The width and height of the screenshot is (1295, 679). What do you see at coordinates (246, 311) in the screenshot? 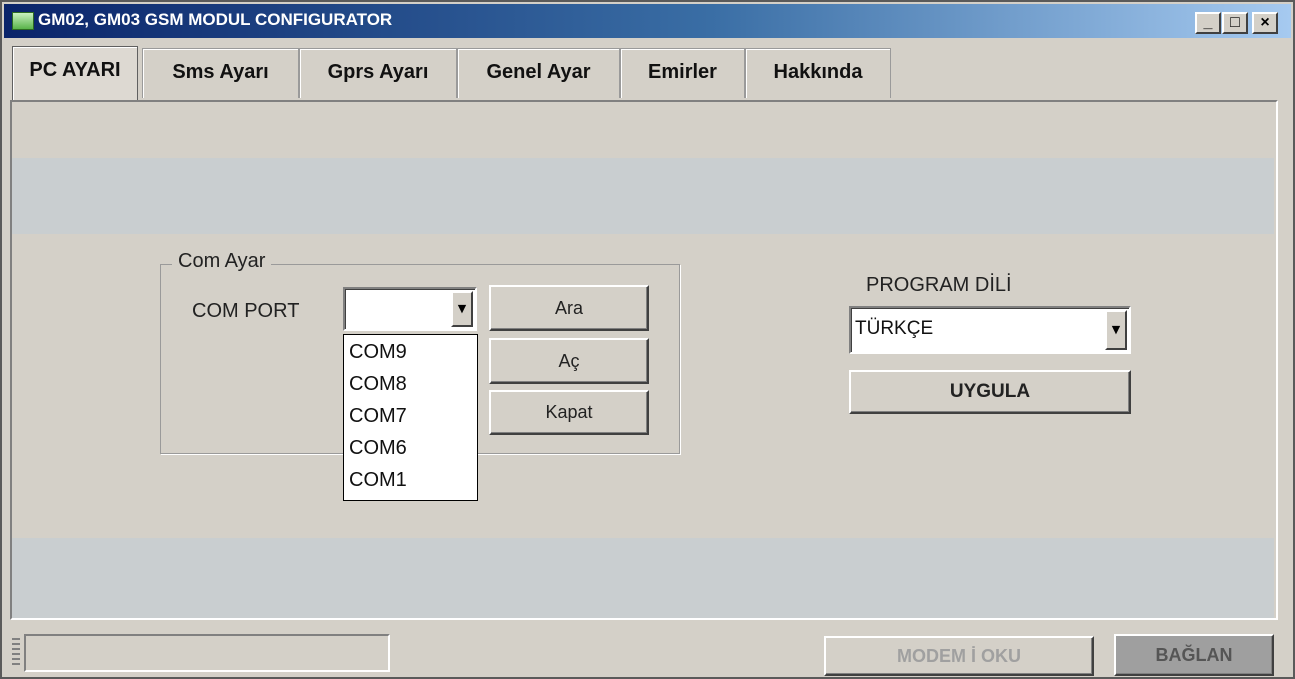
I see `com-port-label: COM PORT` at bounding box center [246, 311].